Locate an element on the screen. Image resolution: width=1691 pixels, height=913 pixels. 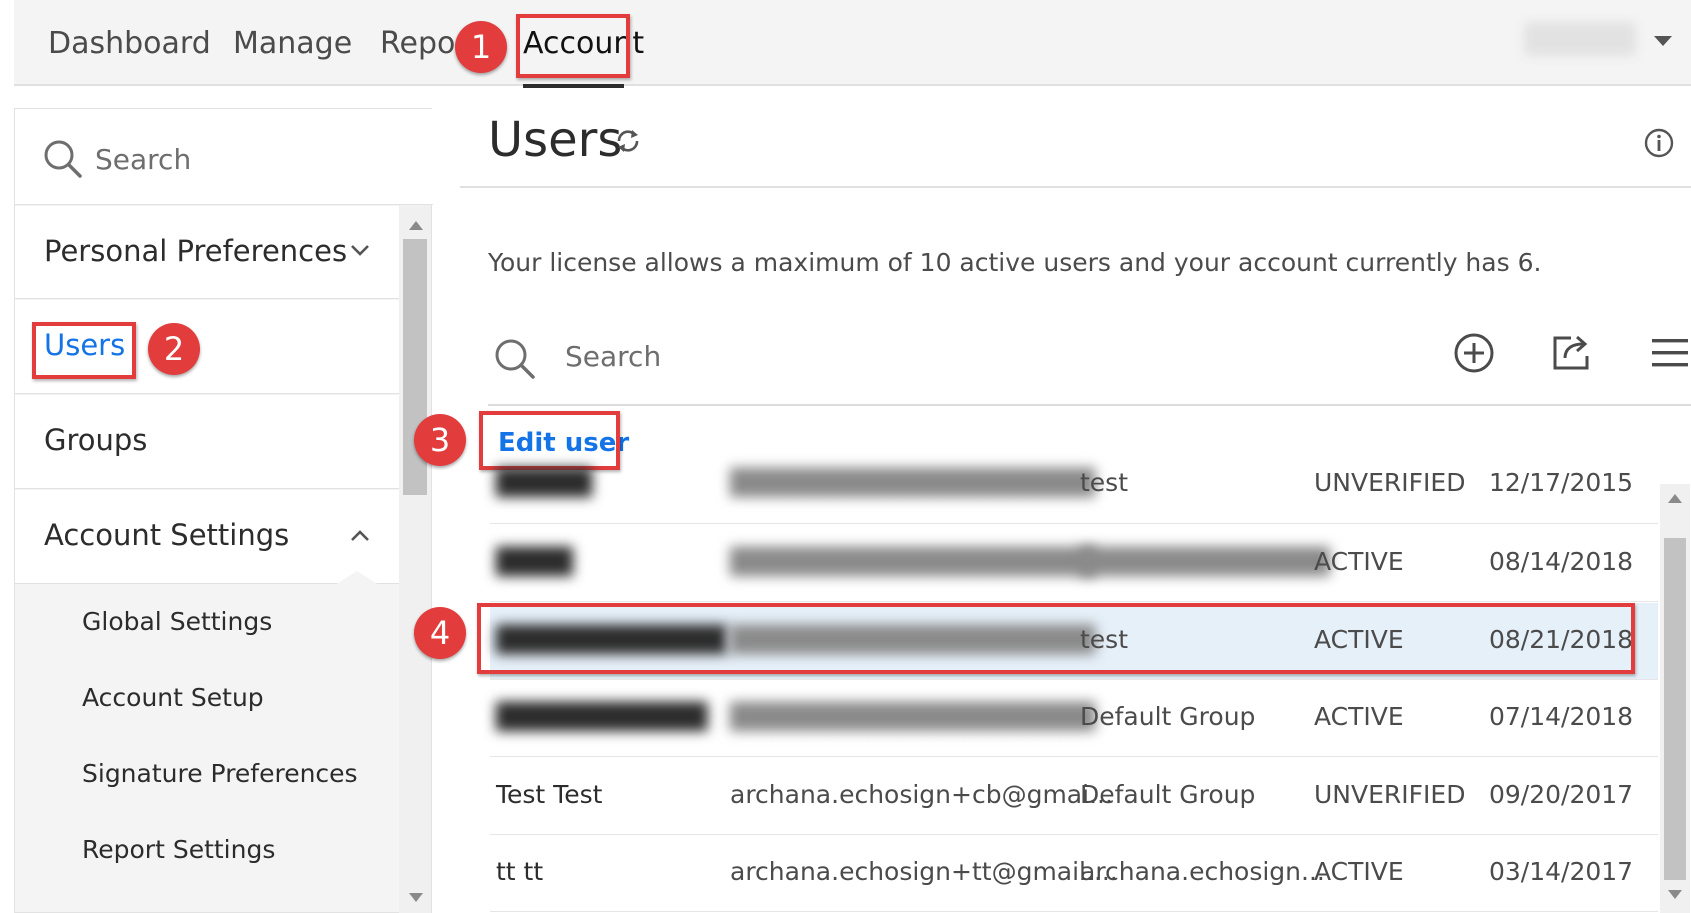
add-circle-icon is located at coordinates (1474, 353).